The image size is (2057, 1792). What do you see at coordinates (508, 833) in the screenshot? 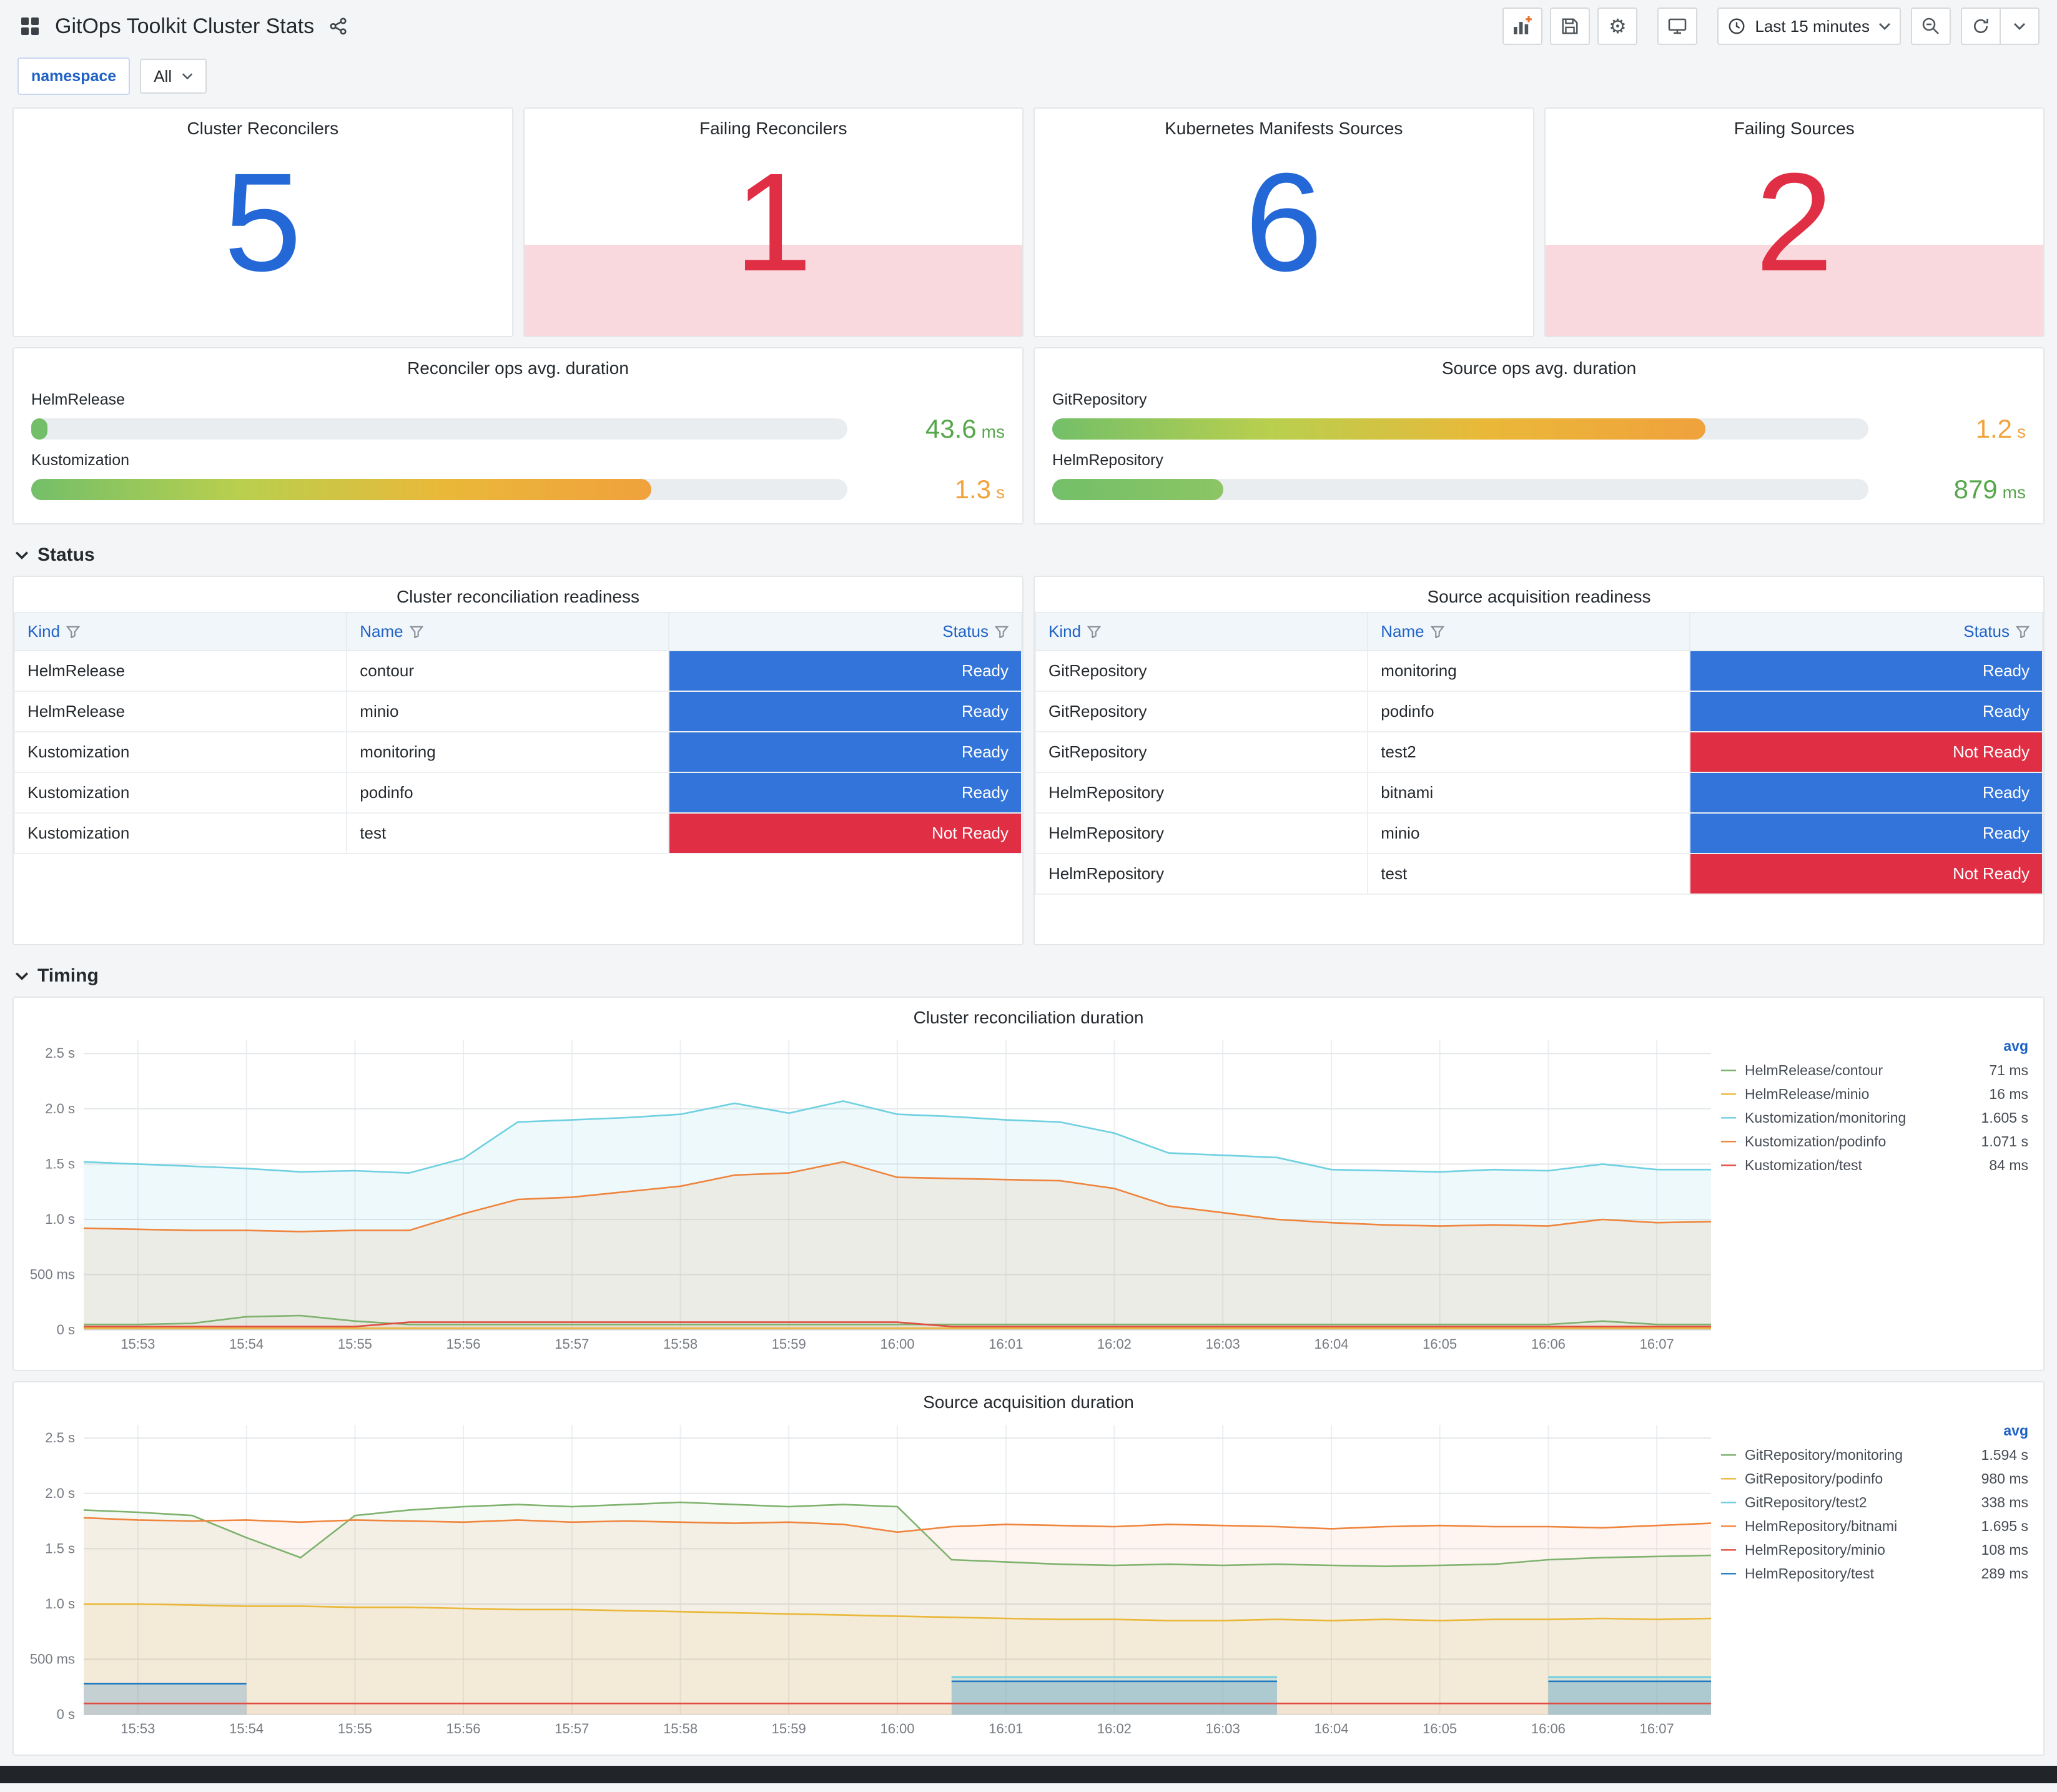
I see `cell-name: test` at bounding box center [508, 833].